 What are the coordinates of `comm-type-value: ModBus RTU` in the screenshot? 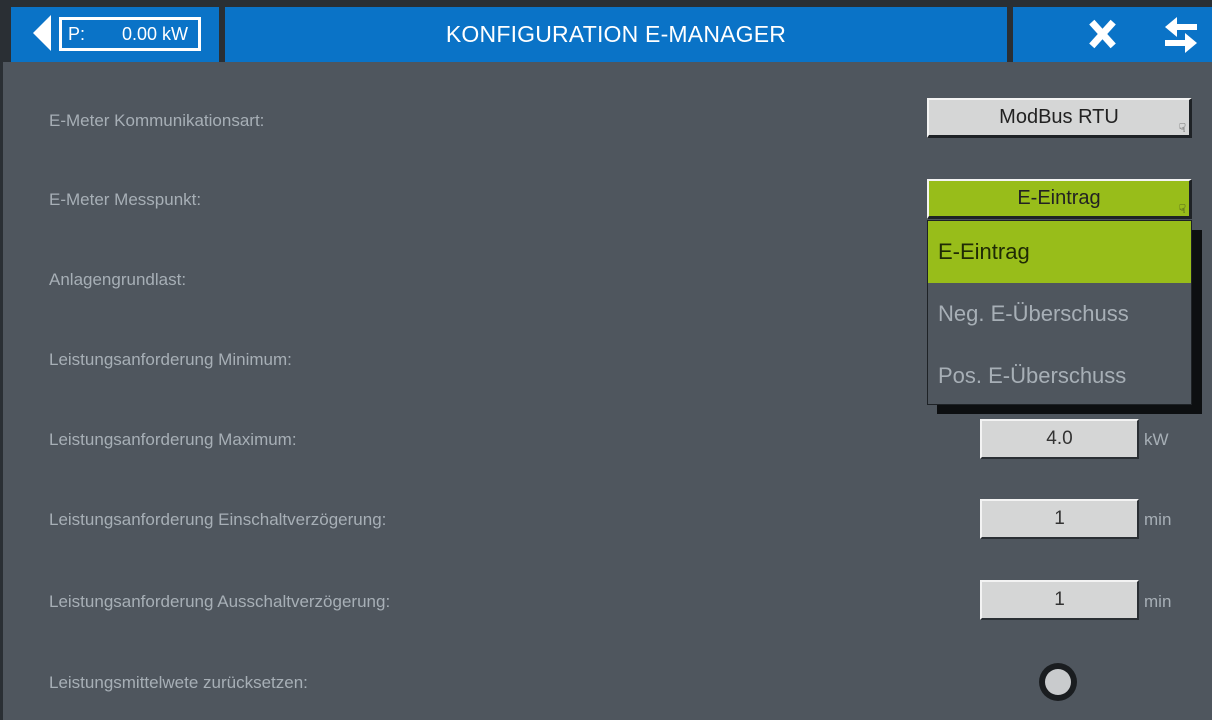 It's located at (1059, 117).